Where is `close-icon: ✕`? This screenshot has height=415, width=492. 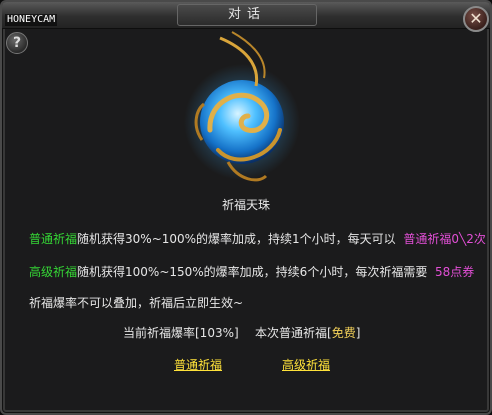
close-icon: ✕ is located at coordinates (476, 18).